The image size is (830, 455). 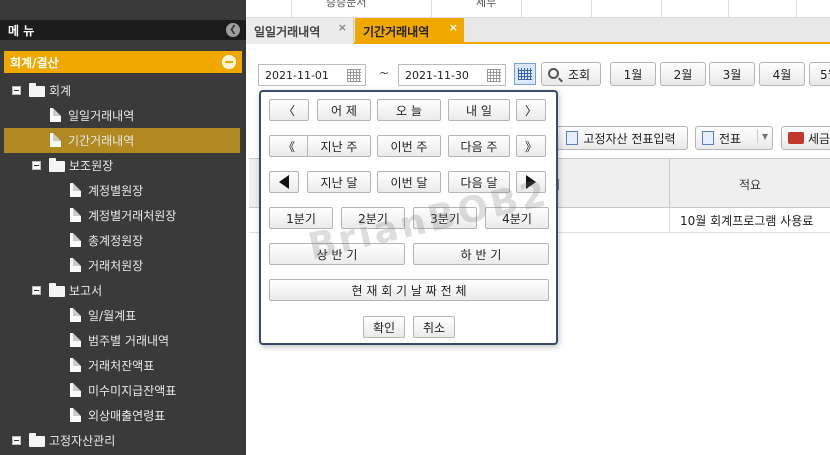 I want to click on tree-label: 거래처원장, so click(x=116, y=266).